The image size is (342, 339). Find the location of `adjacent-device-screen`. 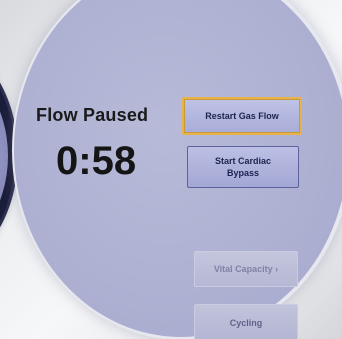

adjacent-device-screen is located at coordinates (4, 156).